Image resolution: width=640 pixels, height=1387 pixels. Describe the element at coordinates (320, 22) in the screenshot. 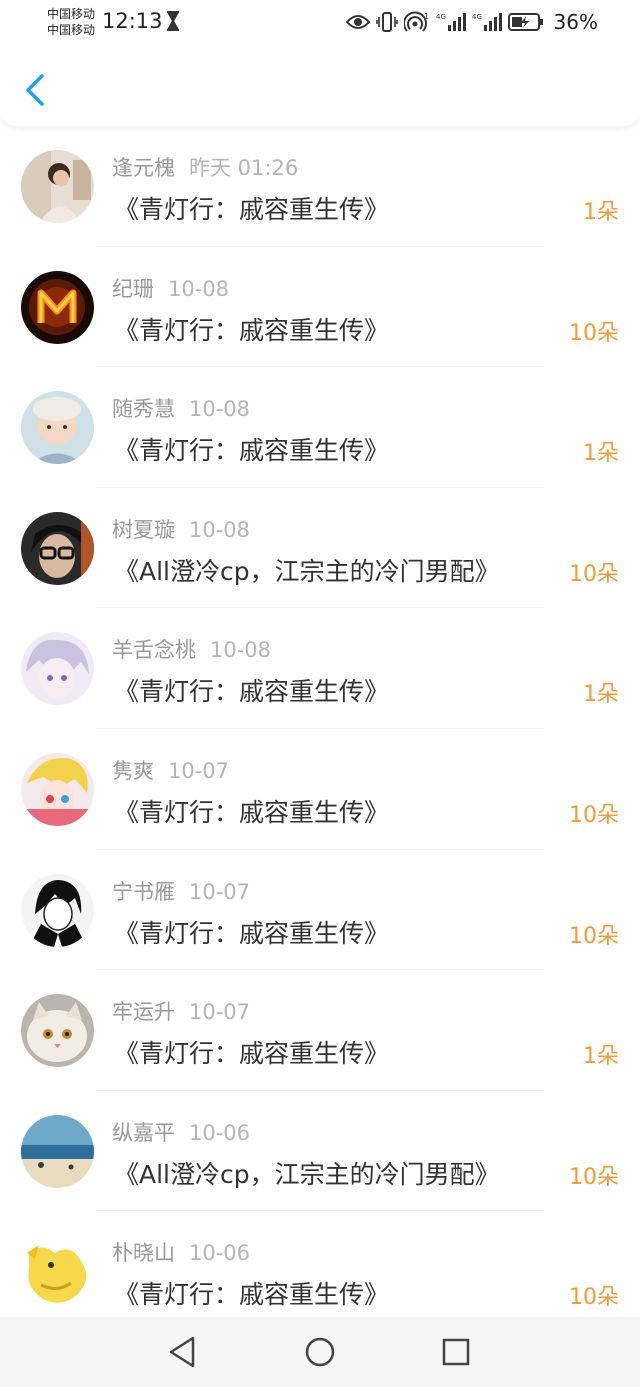

I see `status-bar: 中国移动 中国移动 12:13 1 4G 4G 36%` at that location.